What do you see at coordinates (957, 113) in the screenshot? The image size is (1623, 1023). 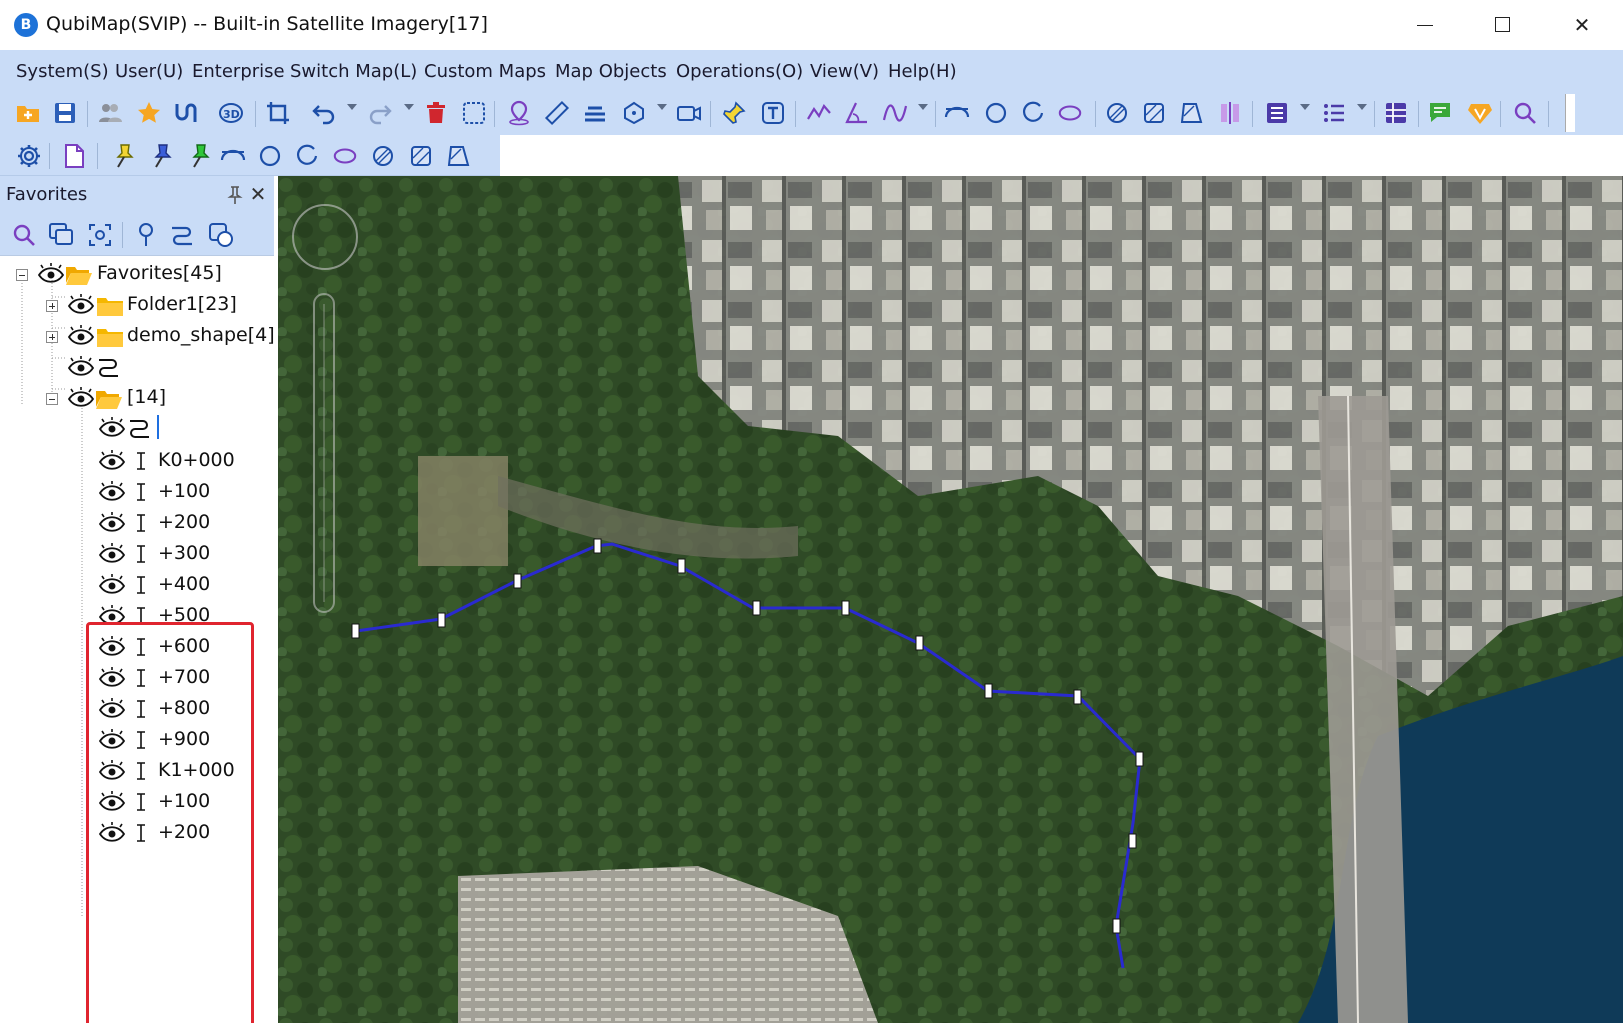 I see `arc-icon` at bounding box center [957, 113].